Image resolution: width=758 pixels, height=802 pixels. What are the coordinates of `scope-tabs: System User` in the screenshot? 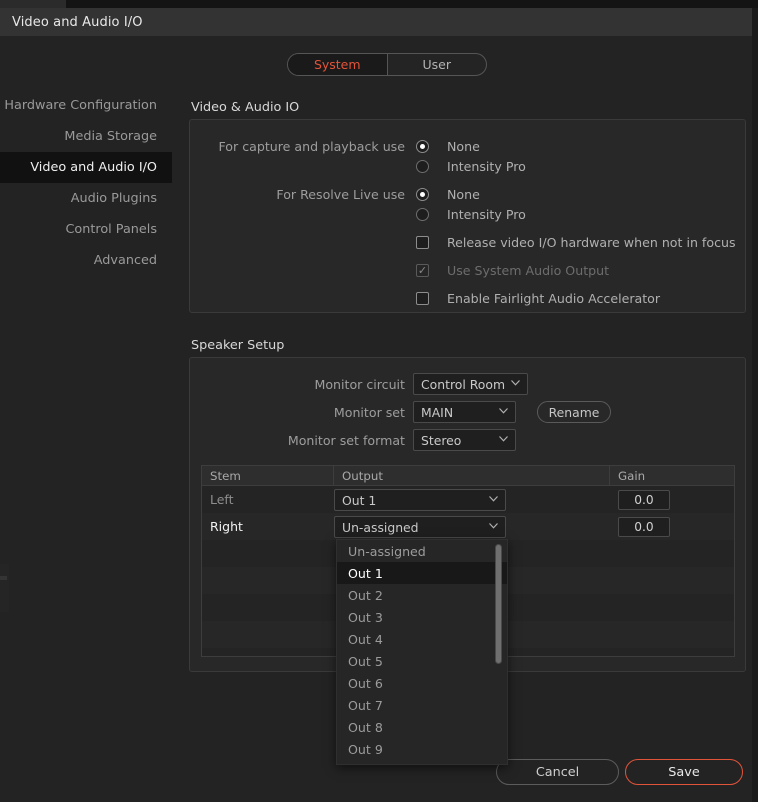 It's located at (387, 64).